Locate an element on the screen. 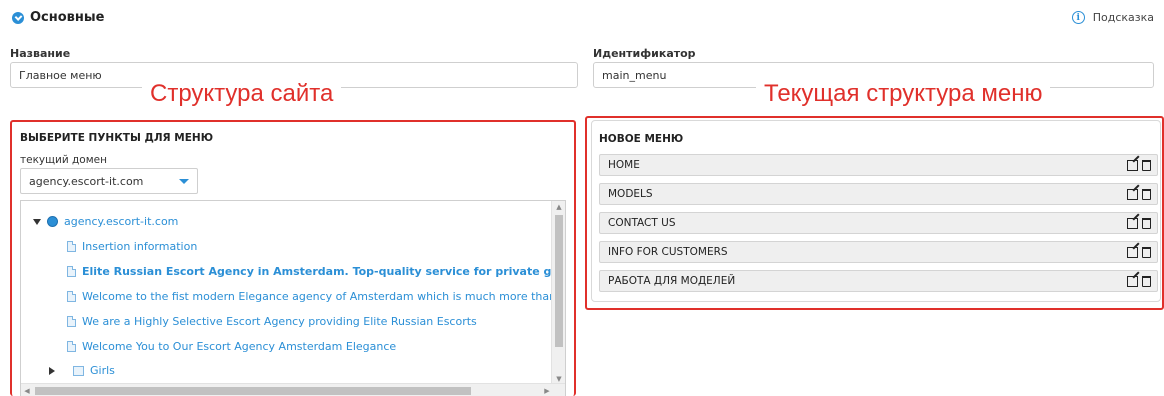  vertical-scroll-thumb is located at coordinates (559, 281).